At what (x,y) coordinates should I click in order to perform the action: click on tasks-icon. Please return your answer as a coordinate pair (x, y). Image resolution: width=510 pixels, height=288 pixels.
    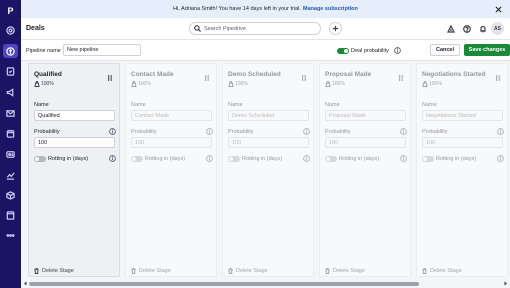
    Looking at the image, I should click on (10, 71).